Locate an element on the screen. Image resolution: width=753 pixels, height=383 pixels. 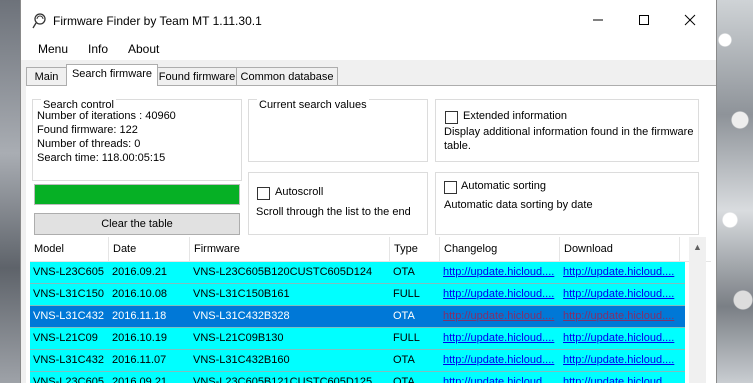
autoscroll-description: Scroll through the list to the end is located at coordinates (333, 212).